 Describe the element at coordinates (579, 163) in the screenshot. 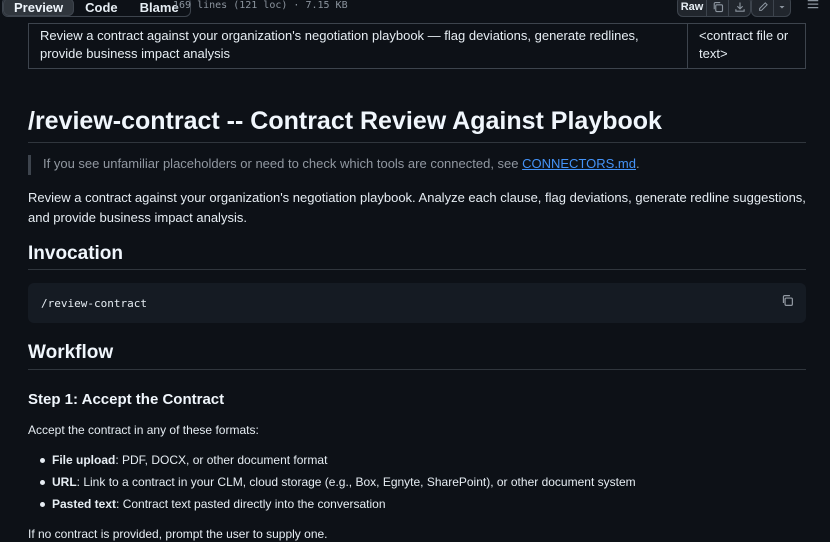

I see `connectors-link: CONNECTORS.md` at that location.